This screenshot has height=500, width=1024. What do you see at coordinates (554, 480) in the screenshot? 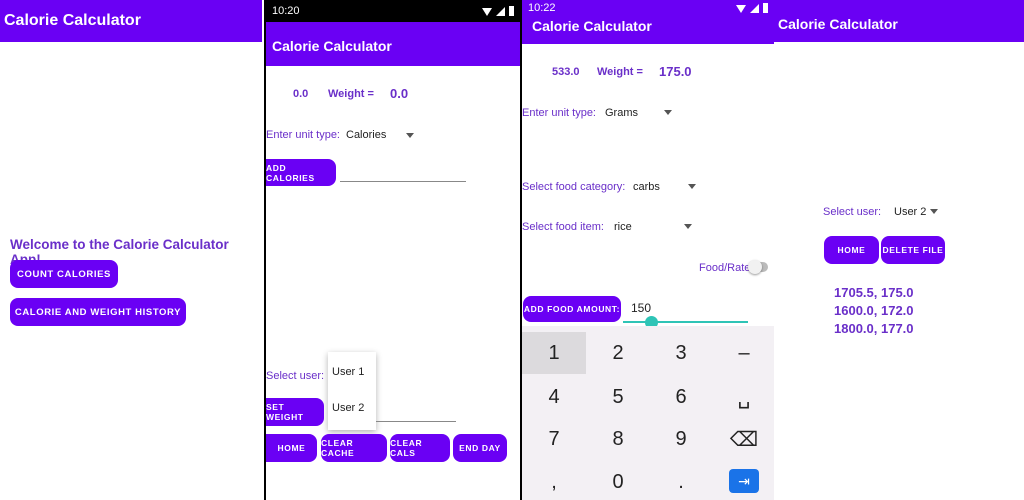
I see `comma-key: ,` at bounding box center [554, 480].